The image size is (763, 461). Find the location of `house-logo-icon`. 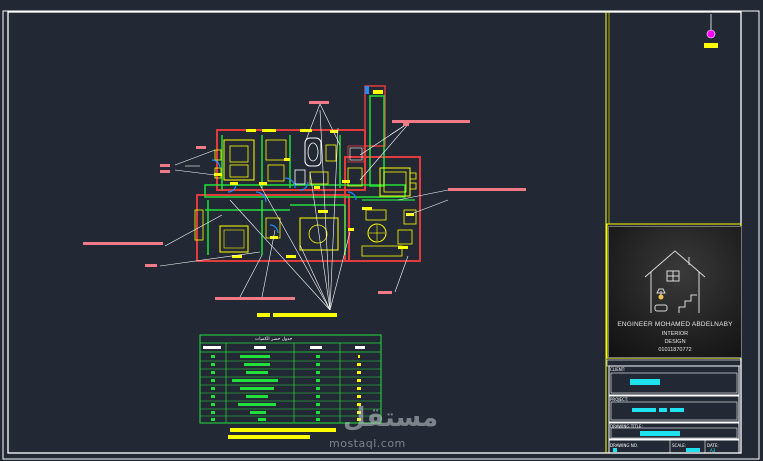

house-logo-icon is located at coordinates (675, 281).